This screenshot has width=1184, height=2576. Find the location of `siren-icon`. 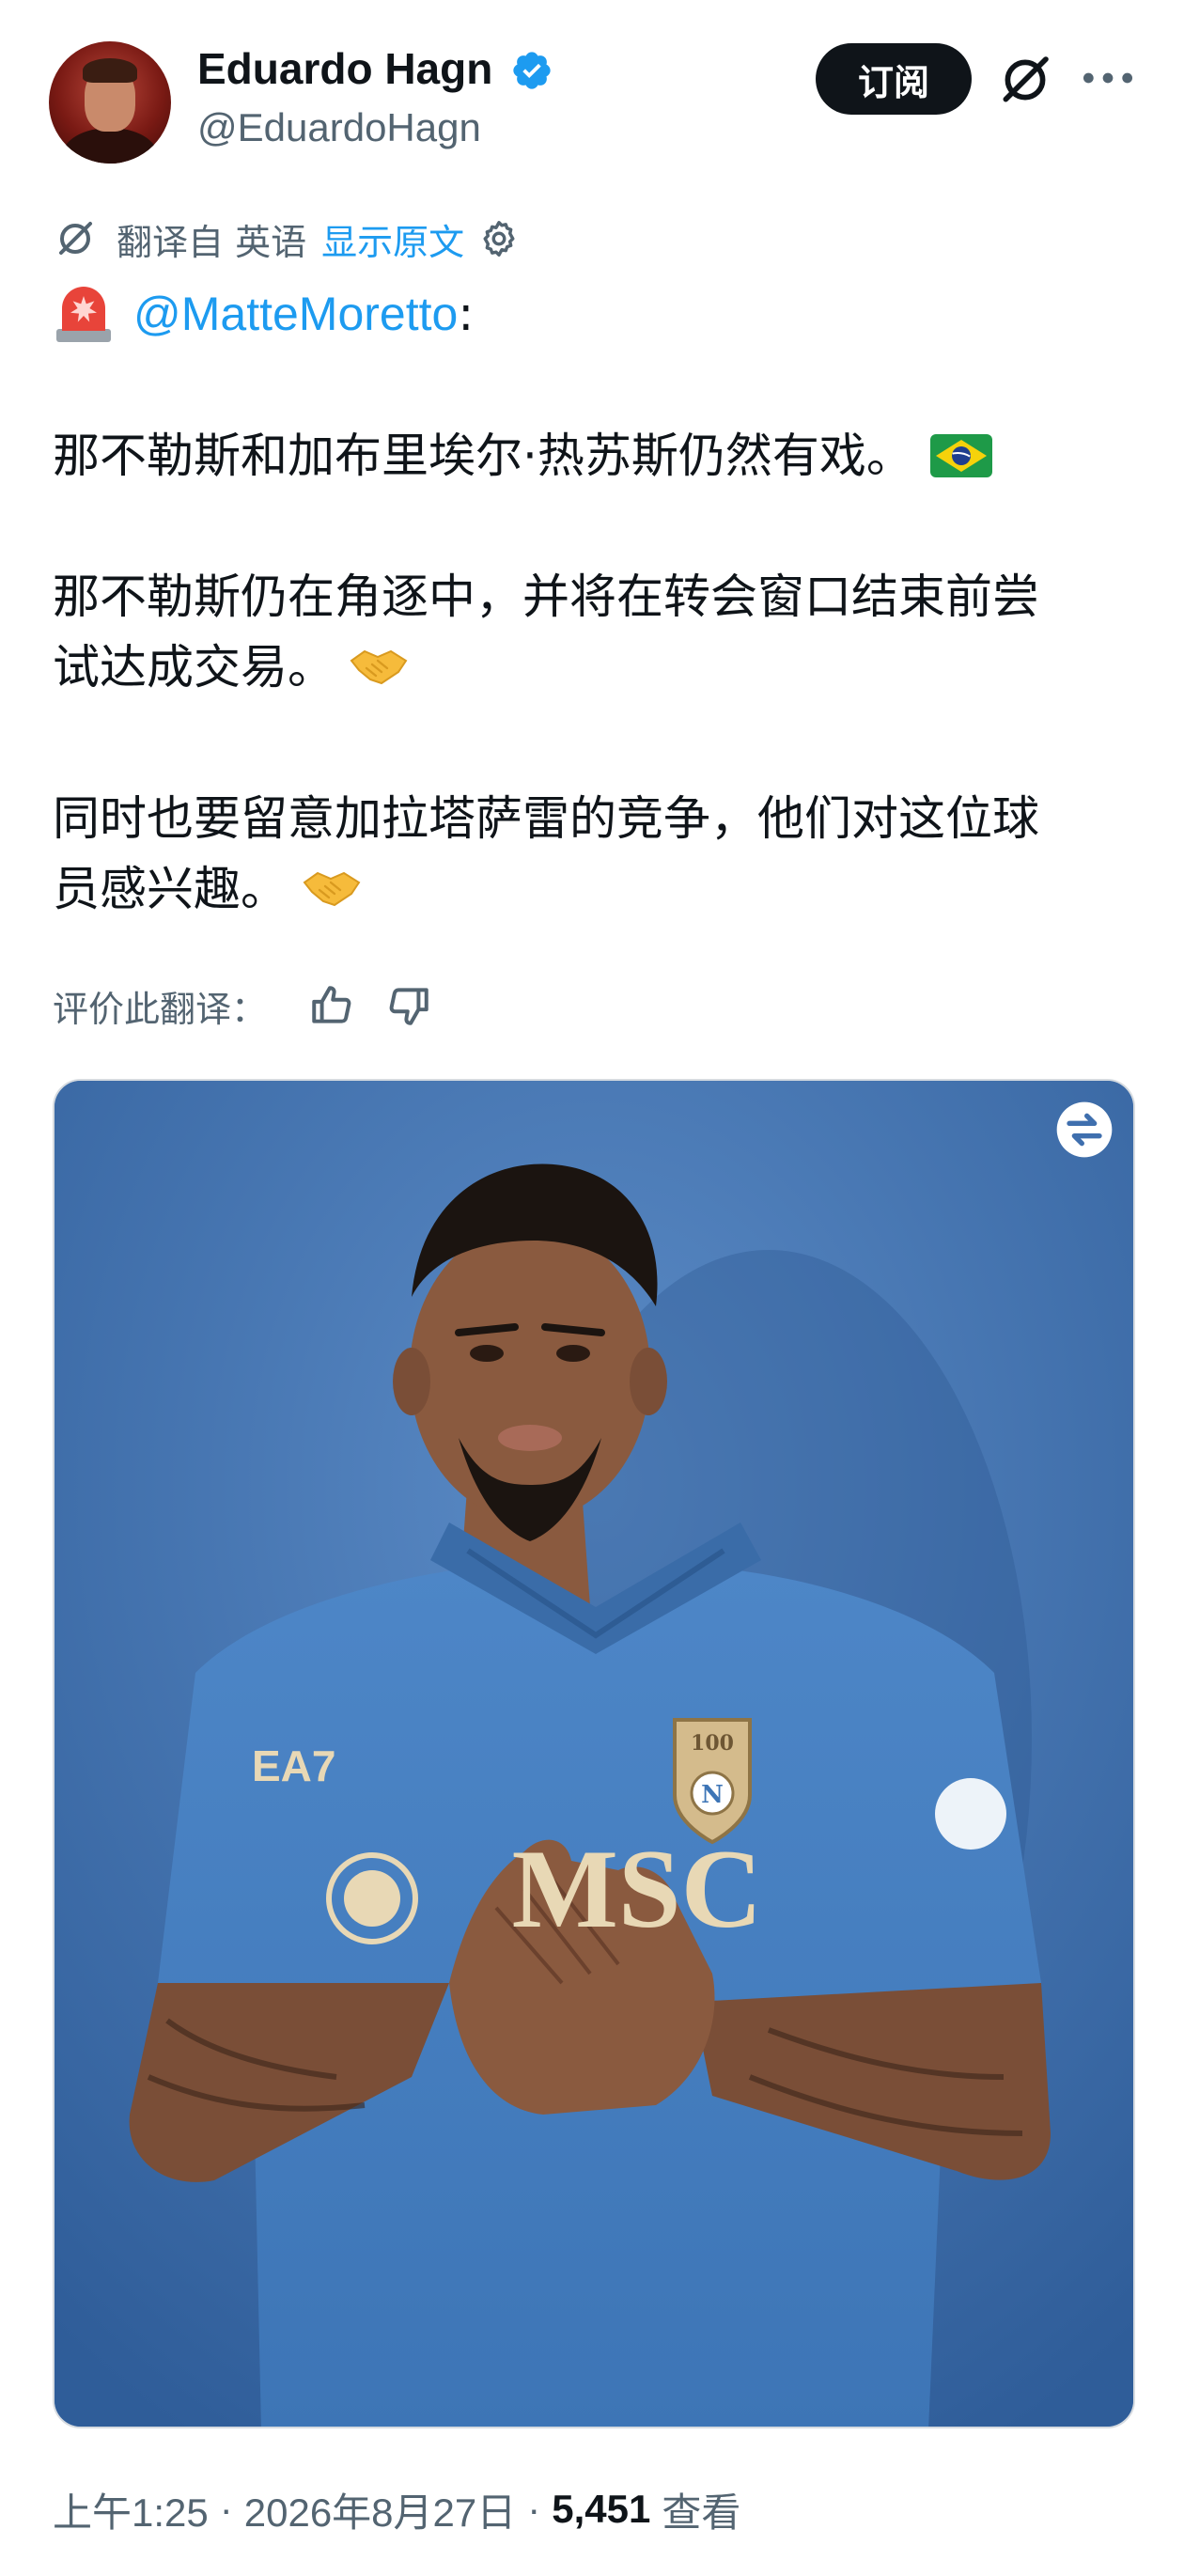

siren-icon is located at coordinates (83, 314).